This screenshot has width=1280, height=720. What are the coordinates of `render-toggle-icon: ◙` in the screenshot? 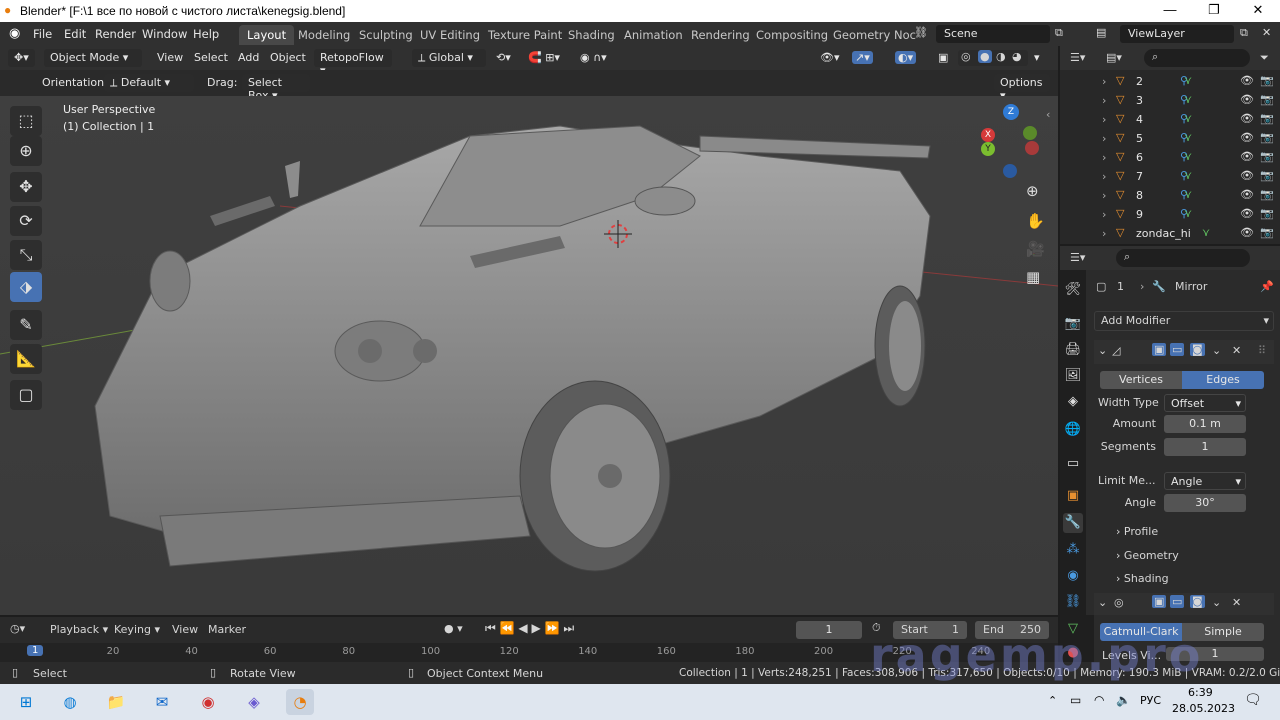 It's located at (1197, 349).